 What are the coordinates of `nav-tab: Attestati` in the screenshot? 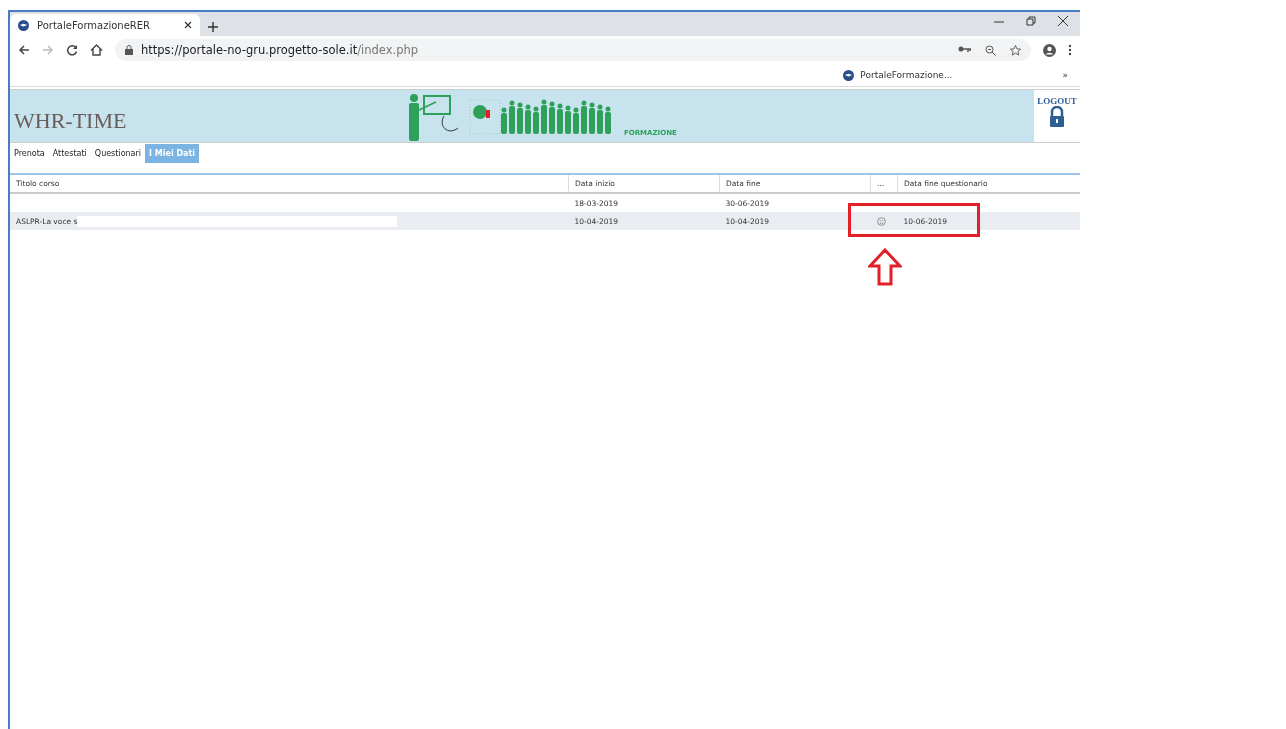 It's located at (69, 153).